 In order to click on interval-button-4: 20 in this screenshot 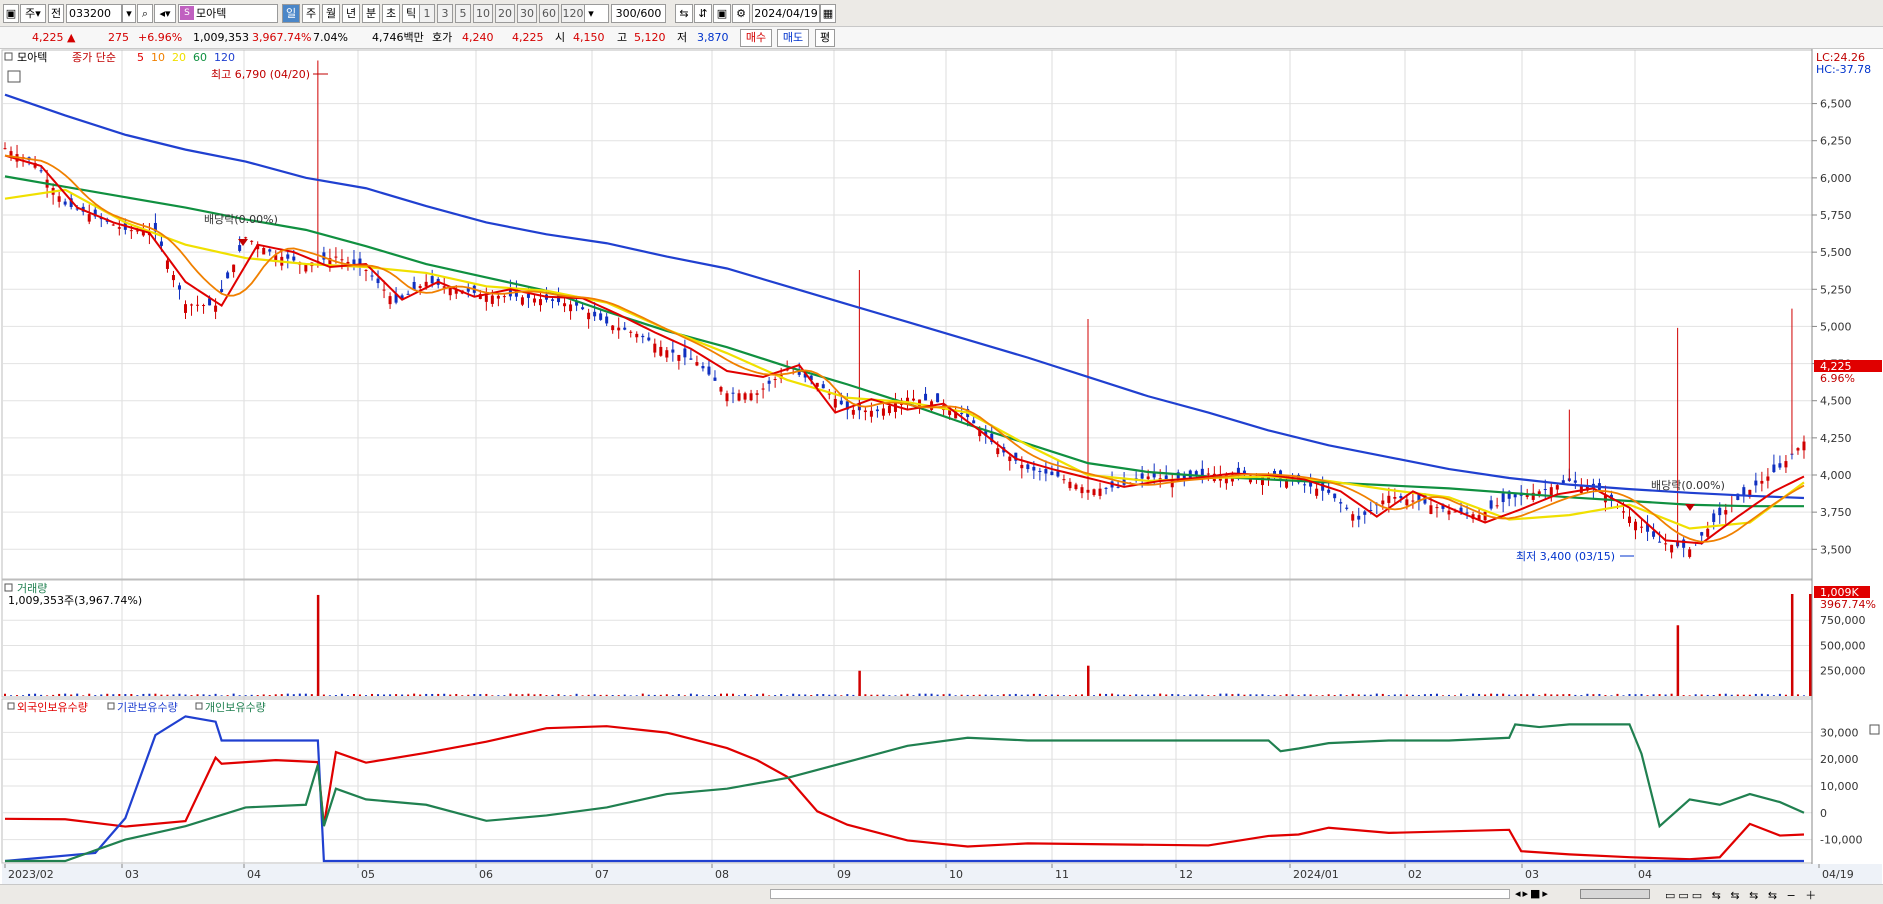, I will do `click(505, 13)`.